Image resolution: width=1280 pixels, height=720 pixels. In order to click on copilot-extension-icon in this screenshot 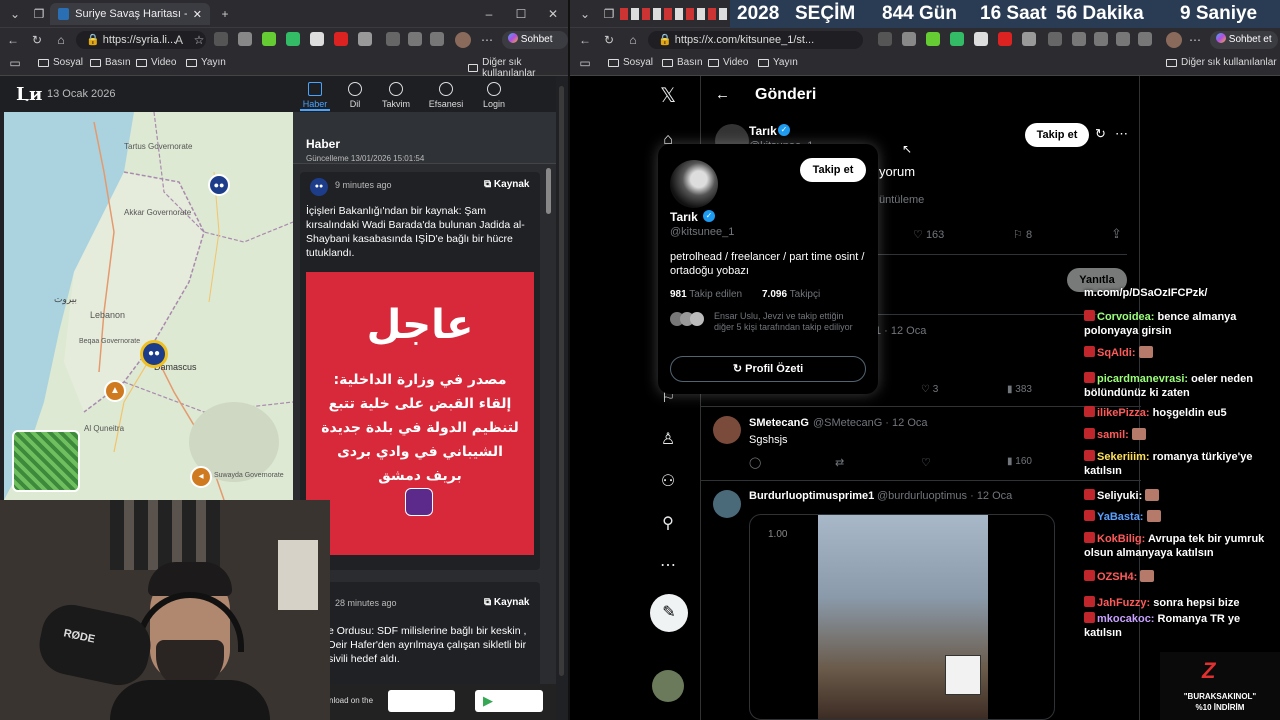, I will do `click(1145, 39)`.